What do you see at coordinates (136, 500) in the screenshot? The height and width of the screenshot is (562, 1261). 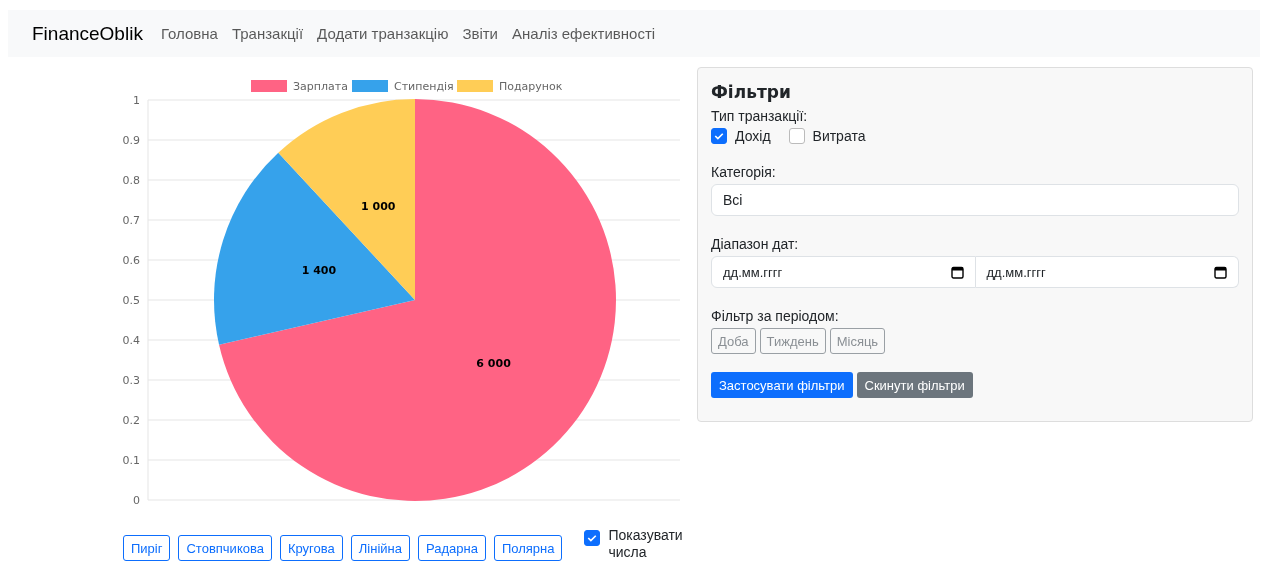 I see `axis-tick-label: 0` at bounding box center [136, 500].